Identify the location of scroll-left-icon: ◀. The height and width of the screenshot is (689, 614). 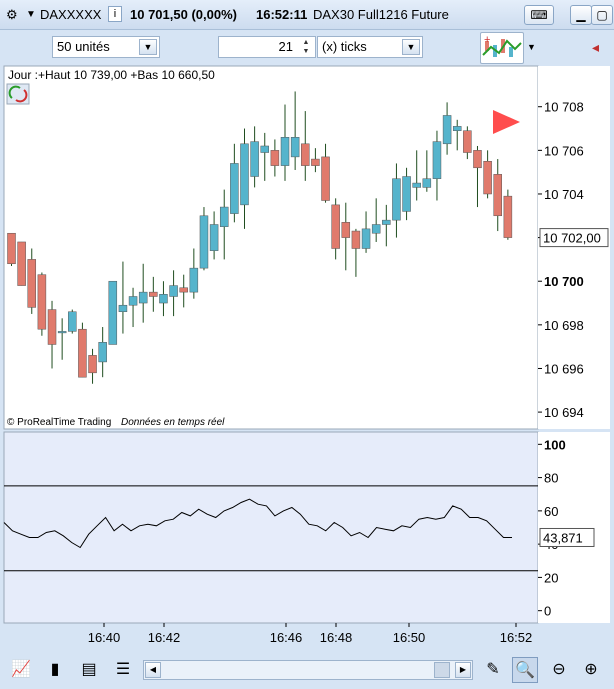
(153, 670).